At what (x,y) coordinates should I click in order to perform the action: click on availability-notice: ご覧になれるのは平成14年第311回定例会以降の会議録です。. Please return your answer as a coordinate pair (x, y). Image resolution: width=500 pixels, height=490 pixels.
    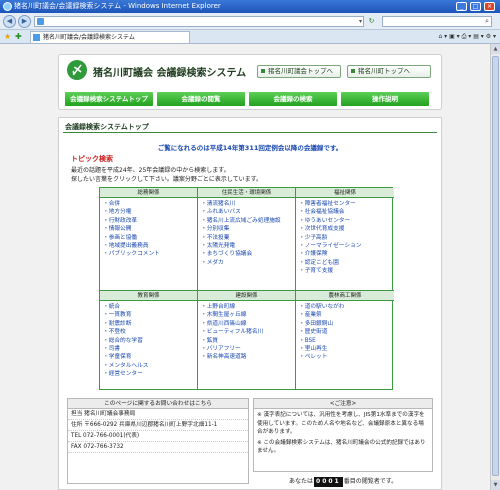
    Looking at the image, I should click on (250, 148).